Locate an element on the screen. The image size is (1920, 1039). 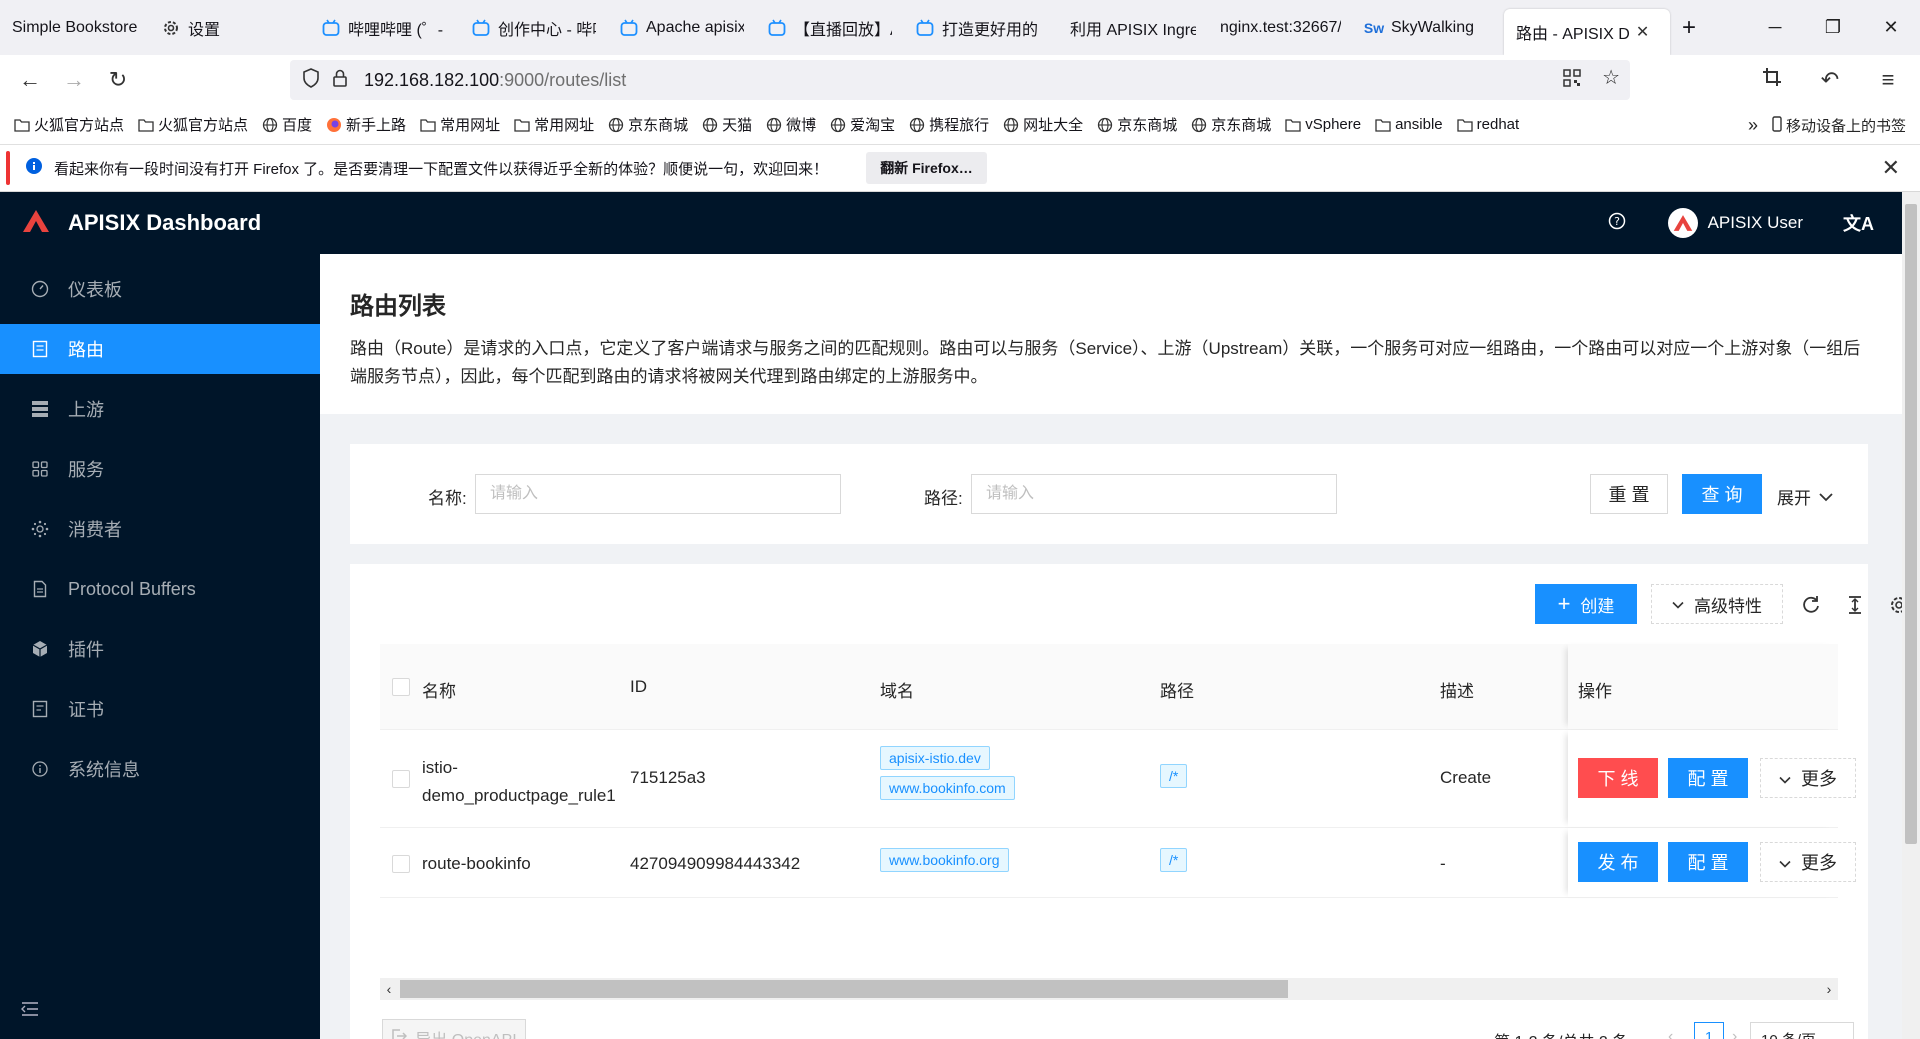
tab-nginx-test: nginx.test:32667/ is located at coordinates (1280, 27).